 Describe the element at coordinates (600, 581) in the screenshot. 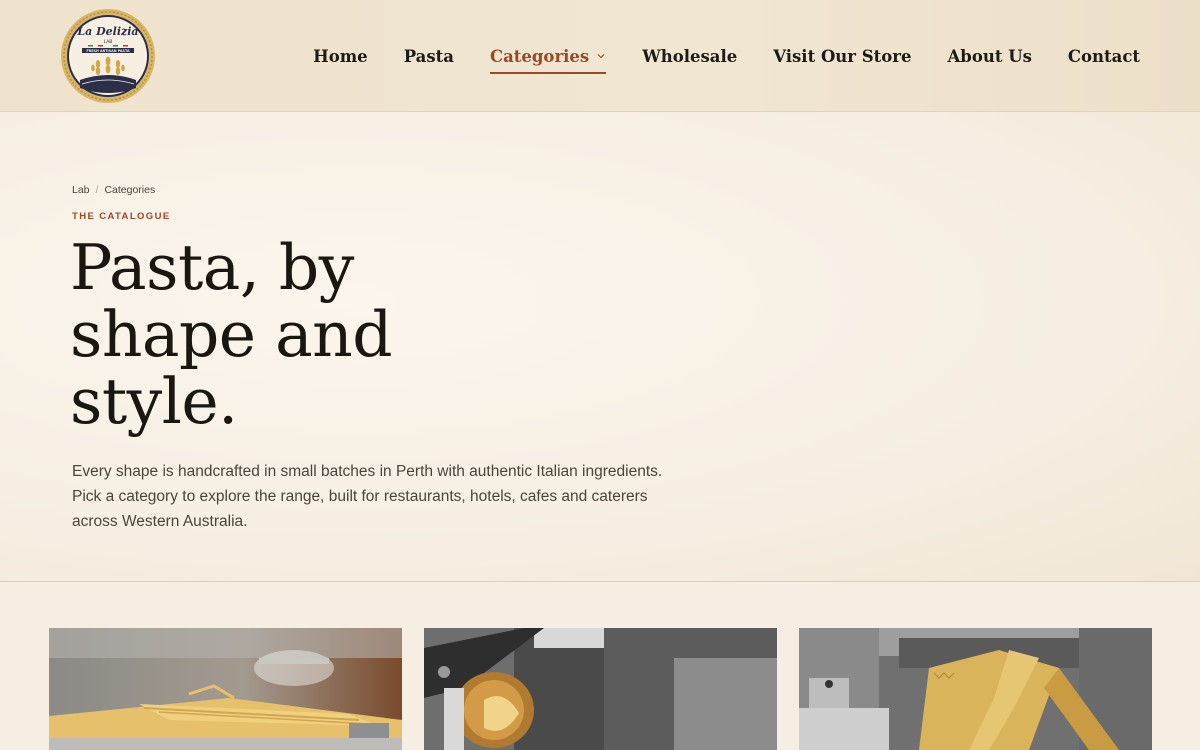

I see `section-divider` at that location.